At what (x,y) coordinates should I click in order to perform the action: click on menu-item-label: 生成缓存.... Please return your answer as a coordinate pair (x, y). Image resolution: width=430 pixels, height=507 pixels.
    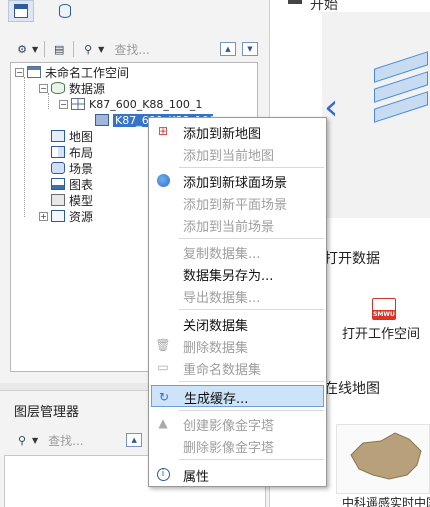
    Looking at the image, I should click on (216, 399).